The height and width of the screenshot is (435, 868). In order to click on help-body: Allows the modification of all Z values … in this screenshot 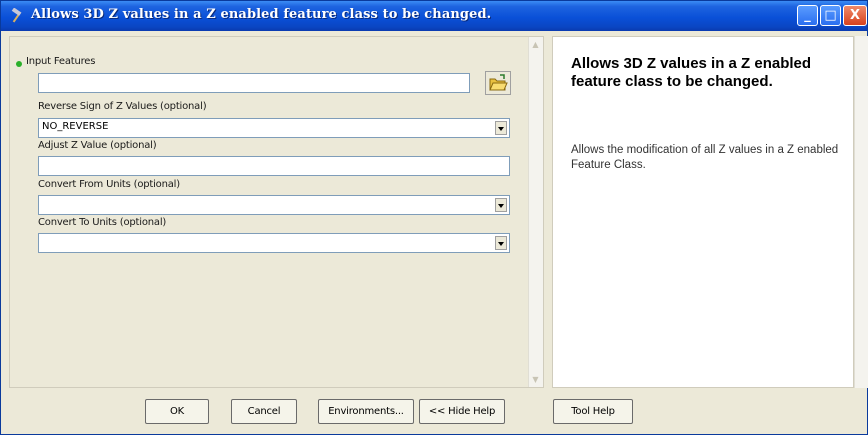, I will do `click(705, 157)`.